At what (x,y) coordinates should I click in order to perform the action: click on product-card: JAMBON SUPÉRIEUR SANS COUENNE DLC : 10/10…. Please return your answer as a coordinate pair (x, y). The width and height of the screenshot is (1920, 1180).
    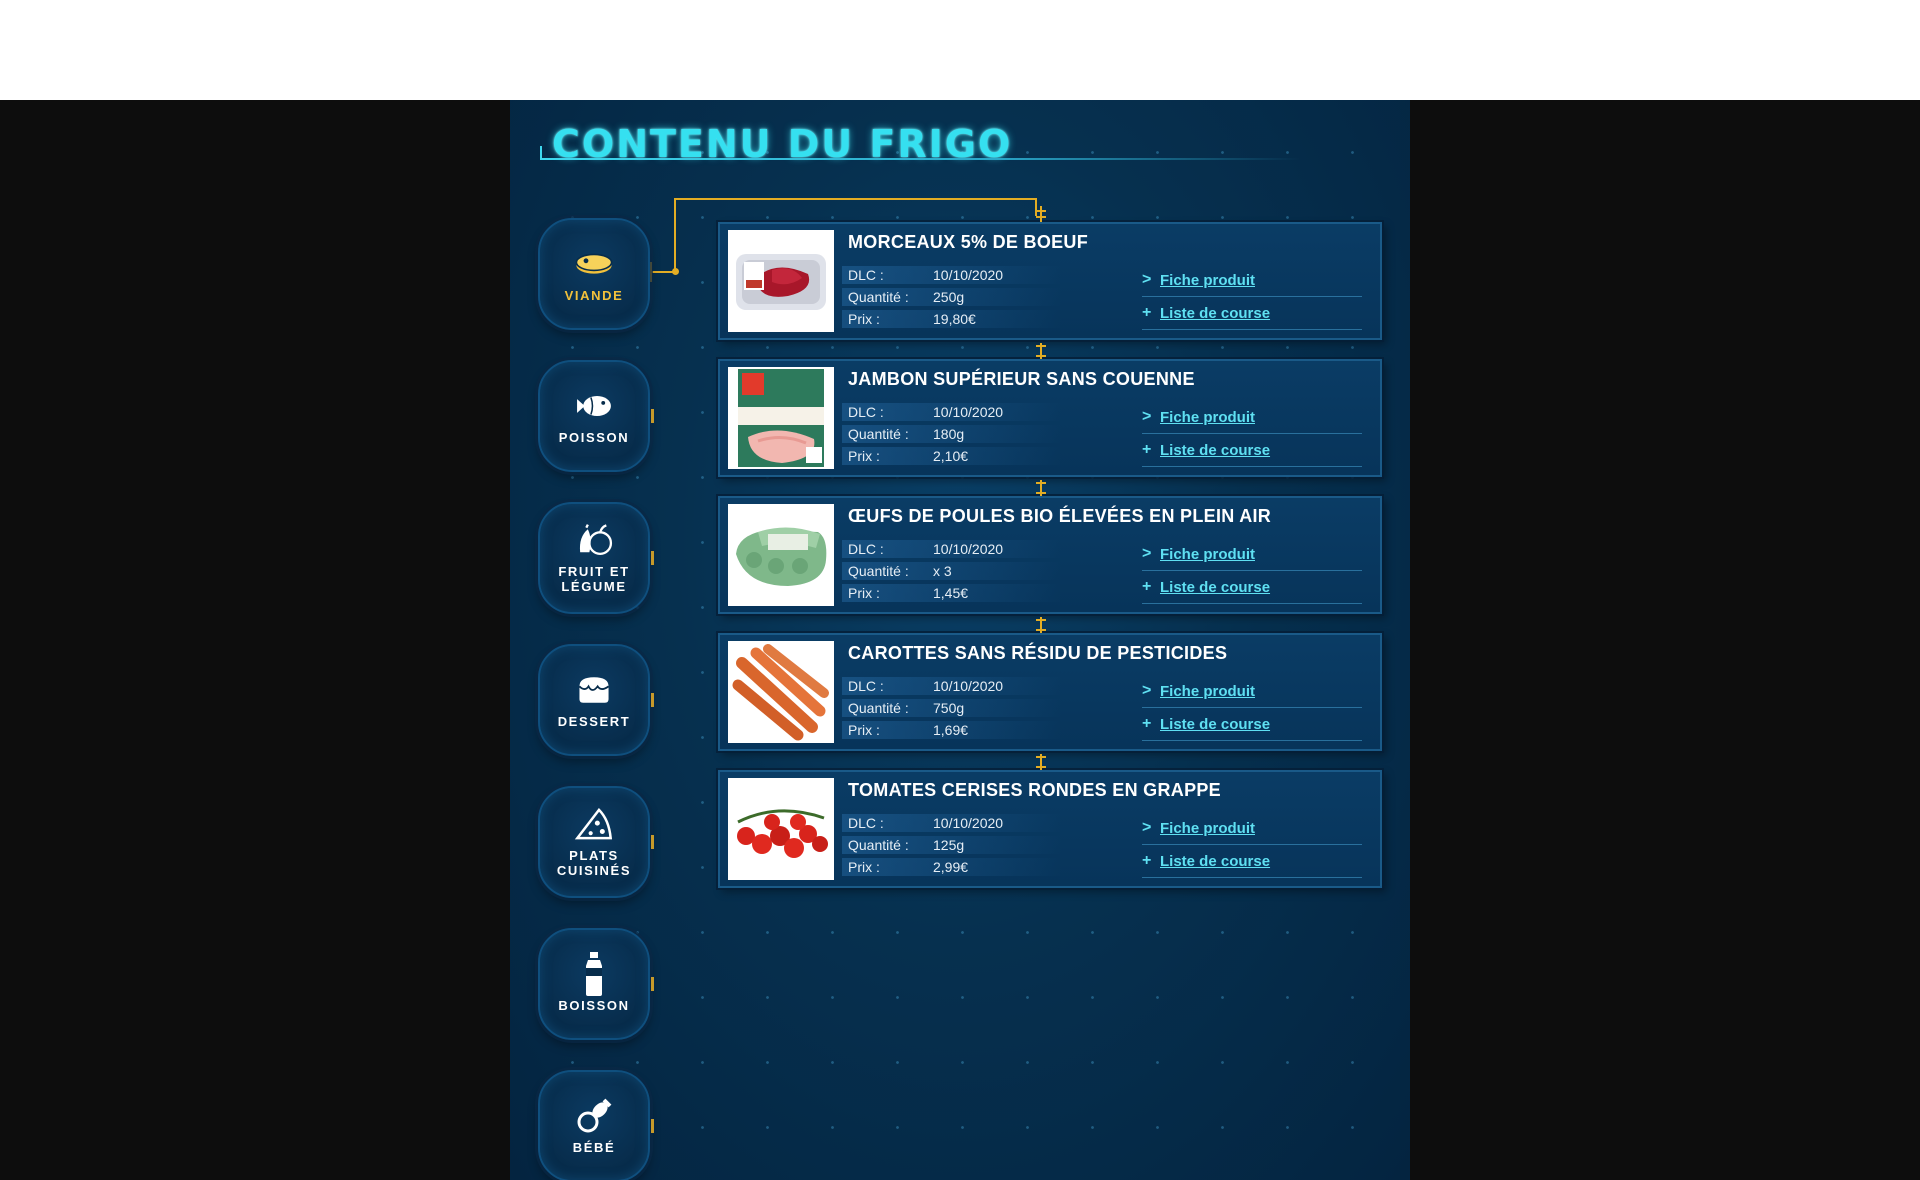
    Looking at the image, I should click on (1050, 410).